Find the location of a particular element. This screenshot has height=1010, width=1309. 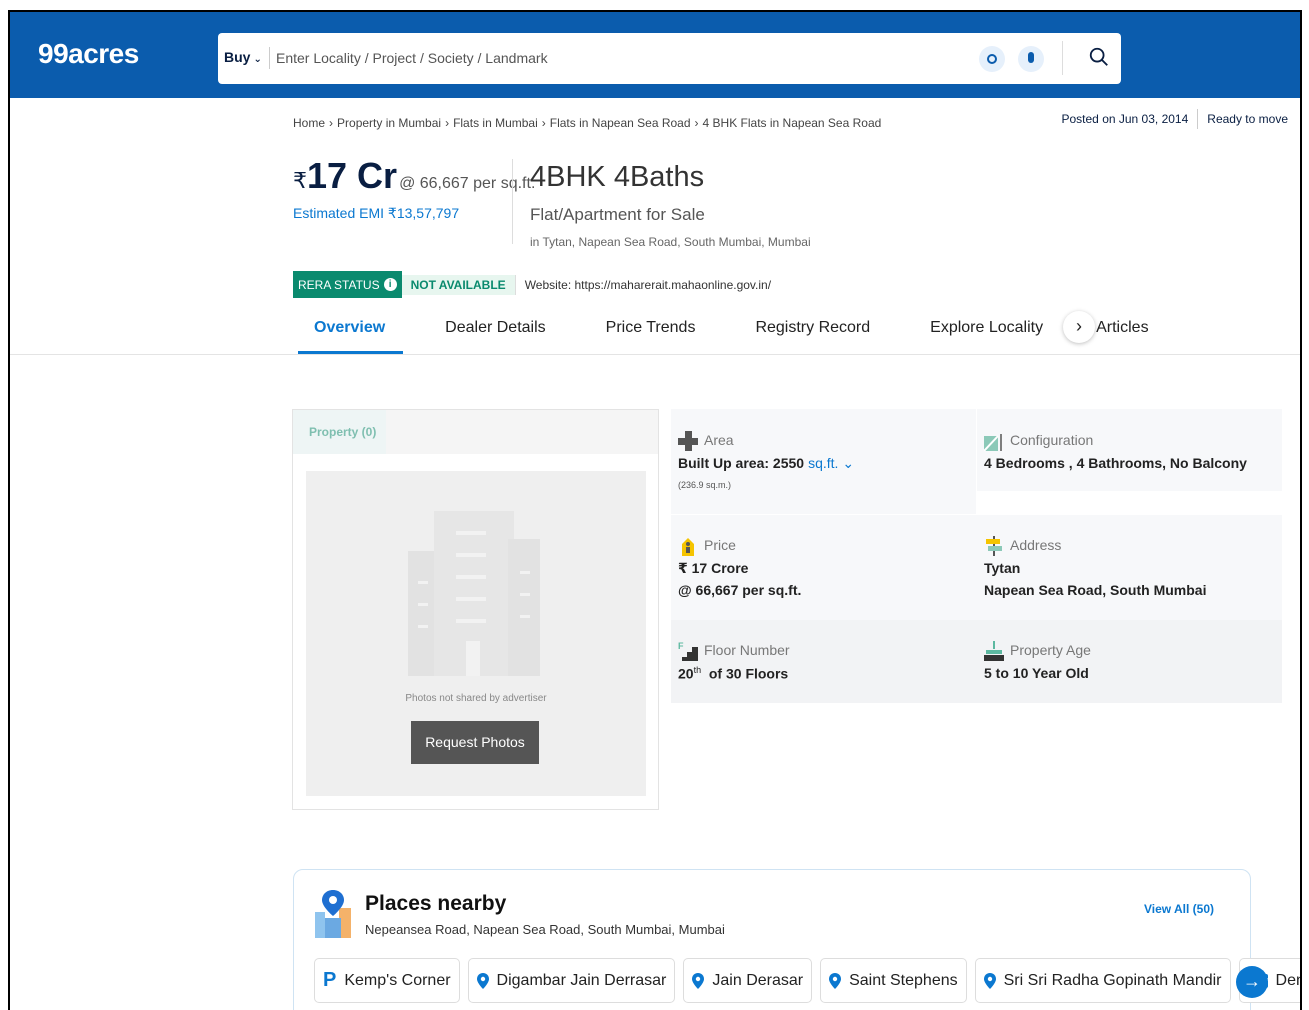

breadcrumb-item-mumbai: Property in Mumbai is located at coordinates (389, 123).